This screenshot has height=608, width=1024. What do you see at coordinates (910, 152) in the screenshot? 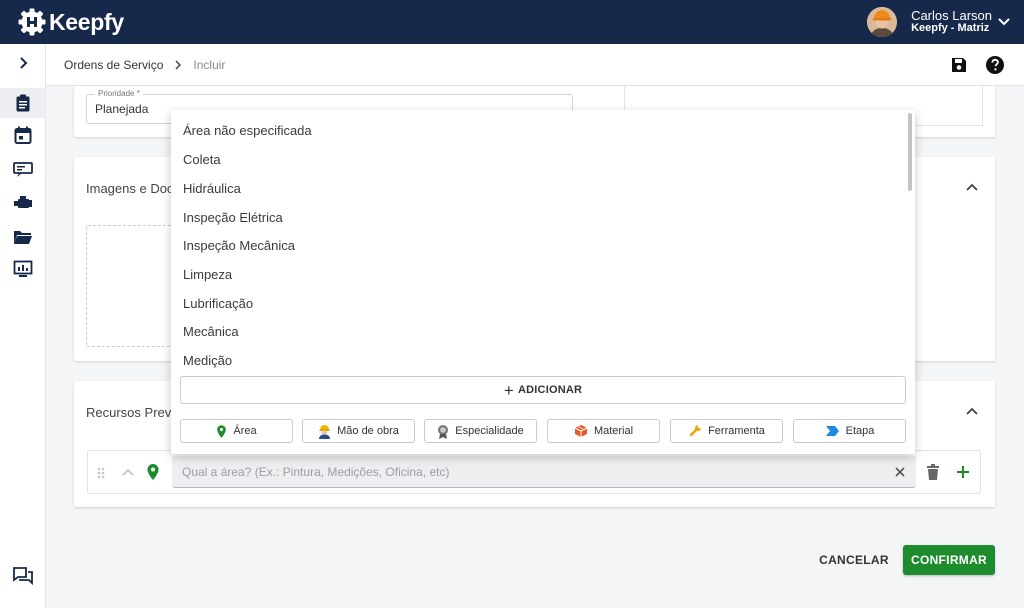
I see `dropdown-scrollbar` at bounding box center [910, 152].